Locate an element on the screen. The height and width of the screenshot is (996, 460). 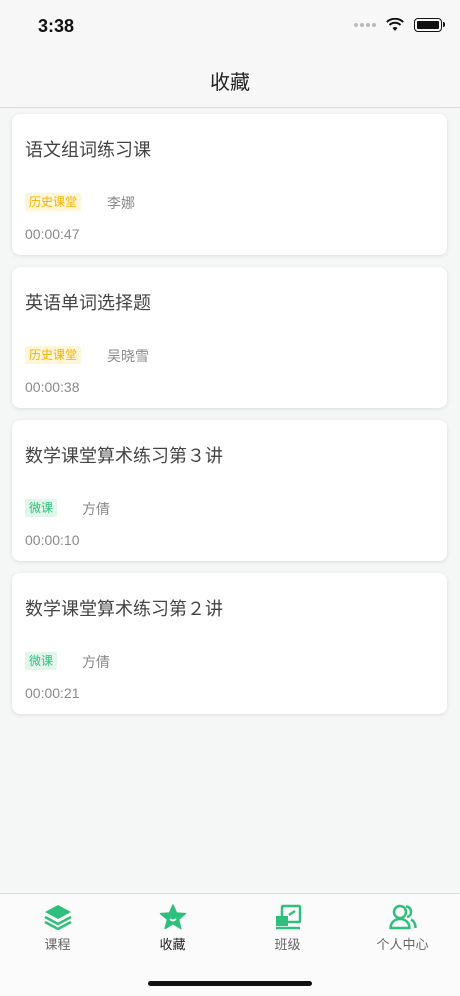
status-time: 3:38 is located at coordinates (56, 26).